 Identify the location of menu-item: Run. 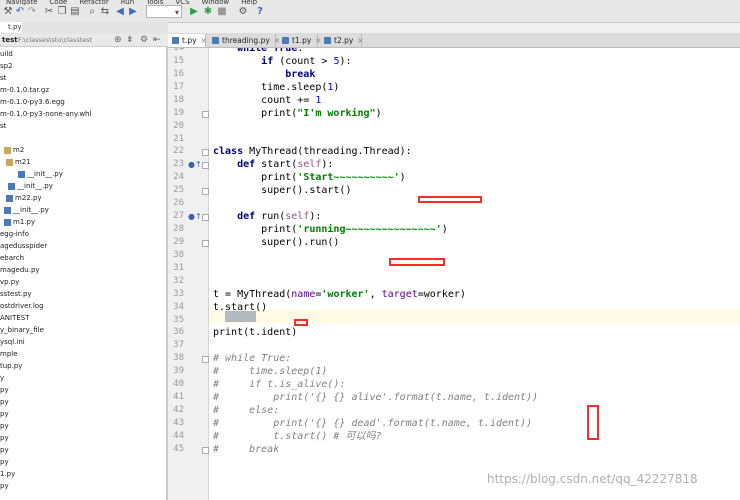
(127, 2).